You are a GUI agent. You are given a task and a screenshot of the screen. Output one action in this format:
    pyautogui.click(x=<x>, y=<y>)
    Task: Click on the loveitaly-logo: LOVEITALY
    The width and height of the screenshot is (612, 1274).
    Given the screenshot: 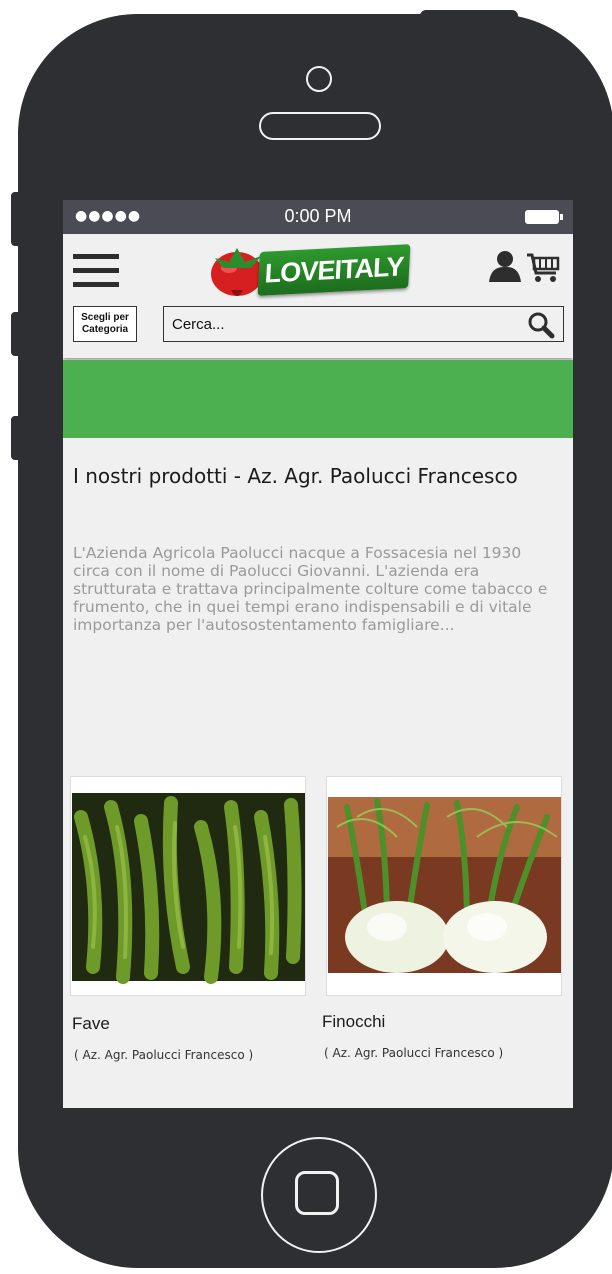 What is the action you would take?
    pyautogui.click(x=314, y=271)
    